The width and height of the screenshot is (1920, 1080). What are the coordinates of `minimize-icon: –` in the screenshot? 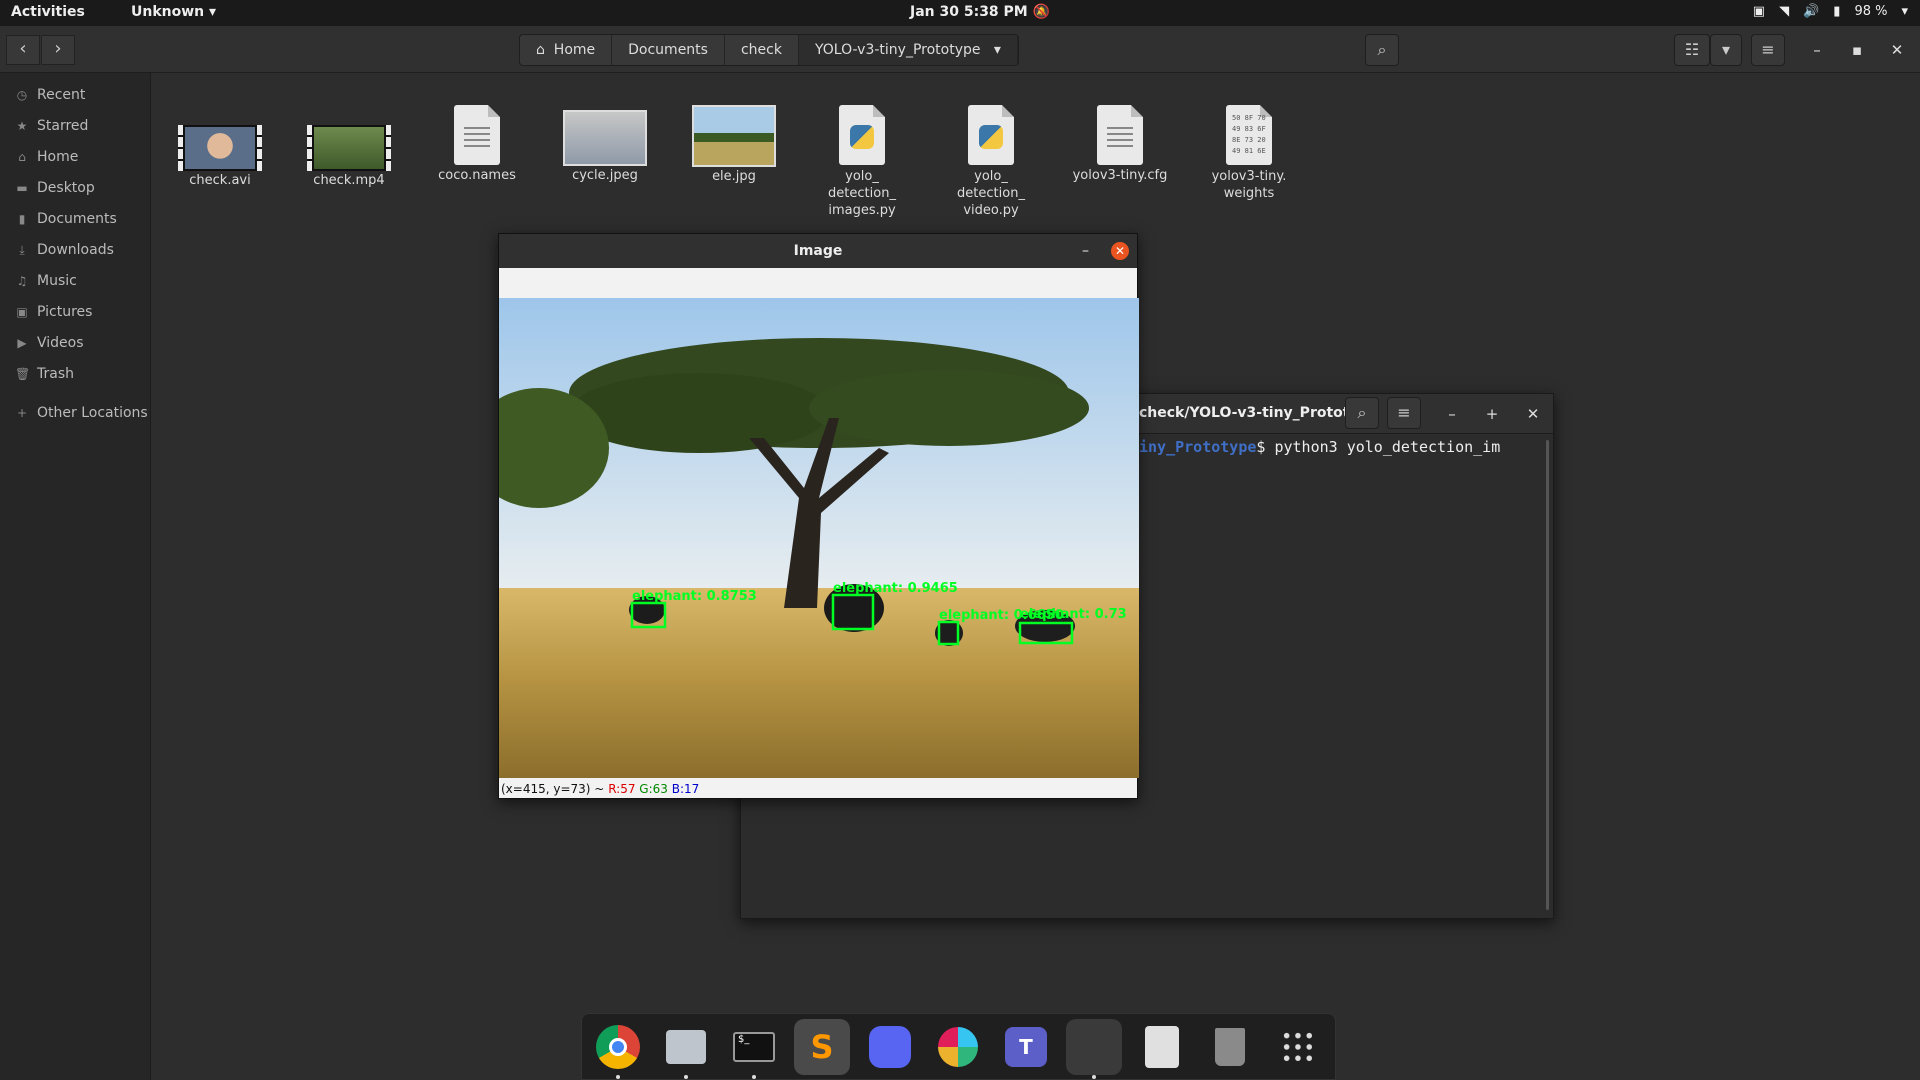 It's located at (1452, 414).